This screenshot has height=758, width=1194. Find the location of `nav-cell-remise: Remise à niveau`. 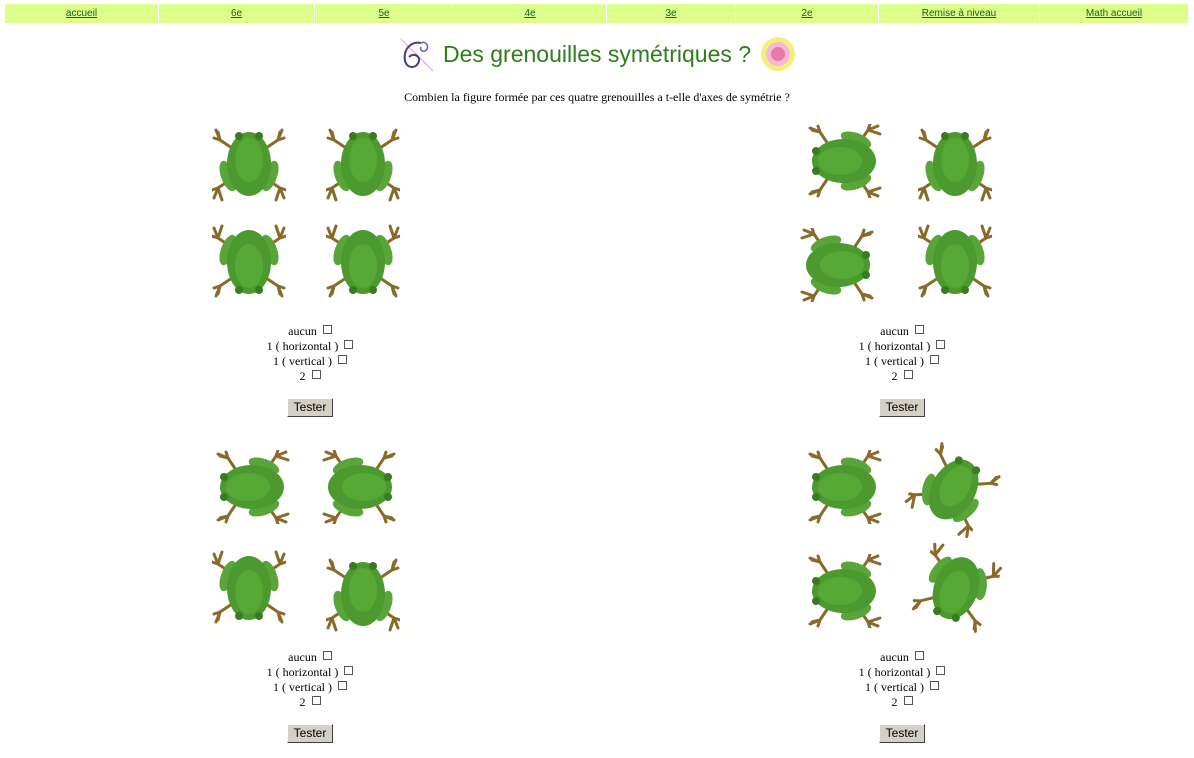

nav-cell-remise: Remise à niveau is located at coordinates (959, 13).